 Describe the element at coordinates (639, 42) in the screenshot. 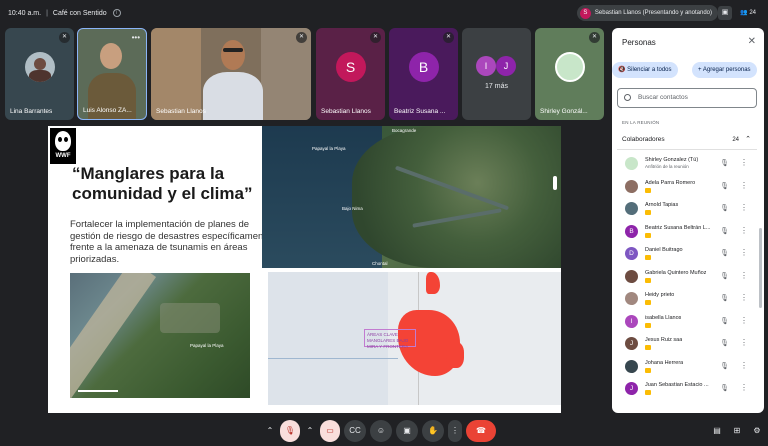

I see `panel-title: Personas` at that location.